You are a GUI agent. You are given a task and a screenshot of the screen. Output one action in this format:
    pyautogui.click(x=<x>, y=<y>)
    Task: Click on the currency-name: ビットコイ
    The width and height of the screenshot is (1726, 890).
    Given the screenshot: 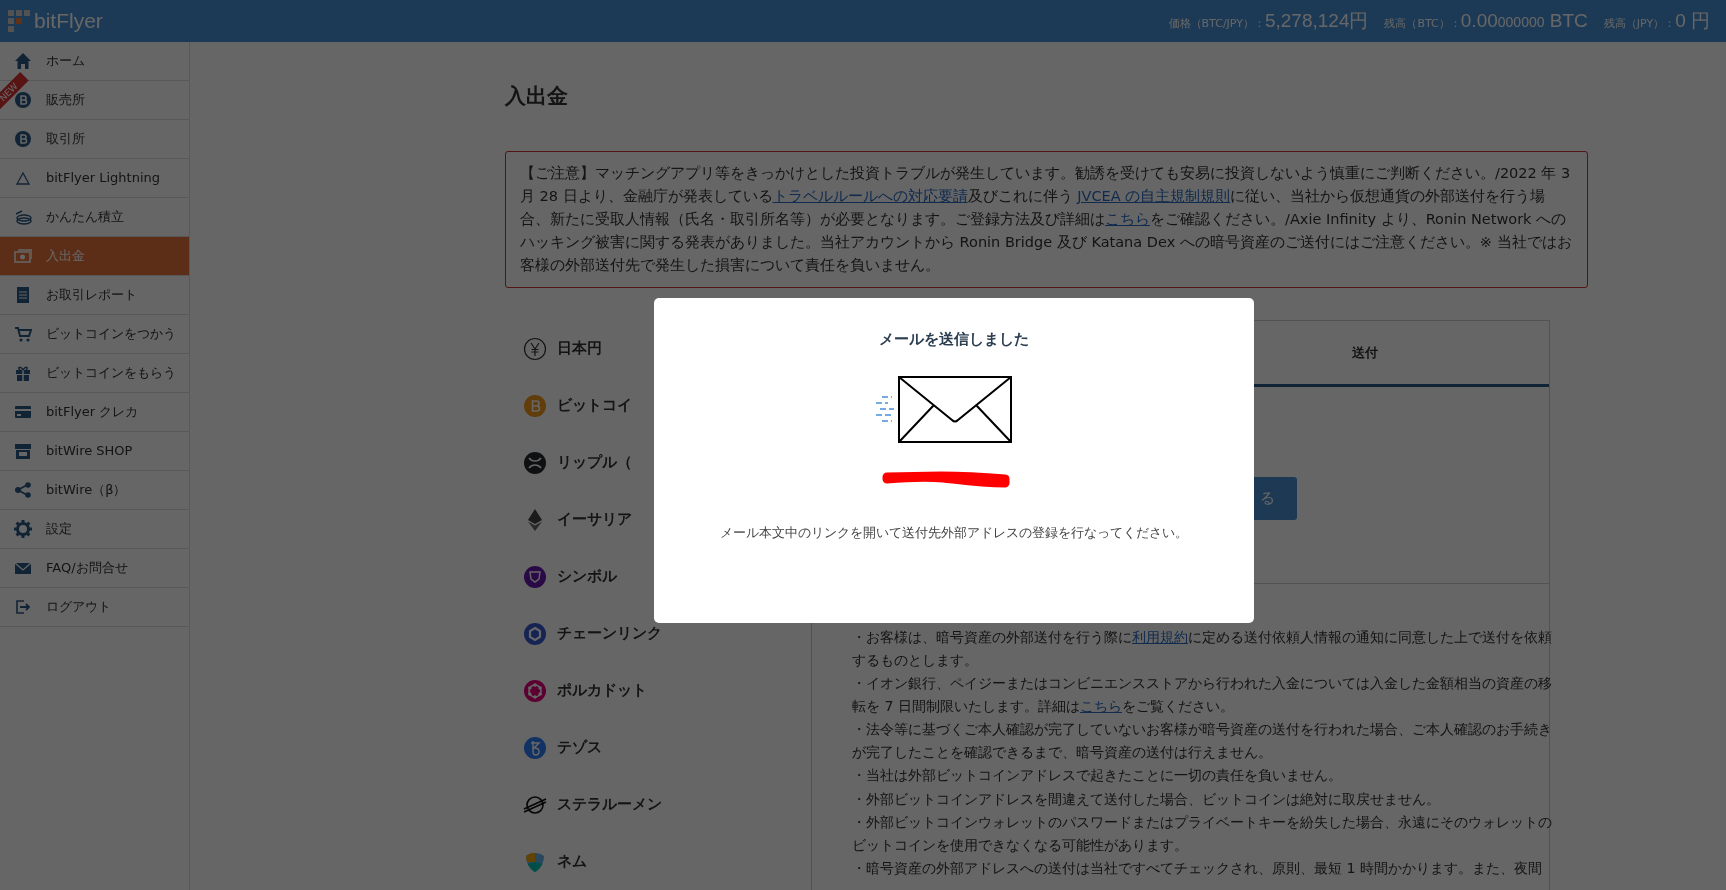 What is the action you would take?
    pyautogui.click(x=594, y=405)
    